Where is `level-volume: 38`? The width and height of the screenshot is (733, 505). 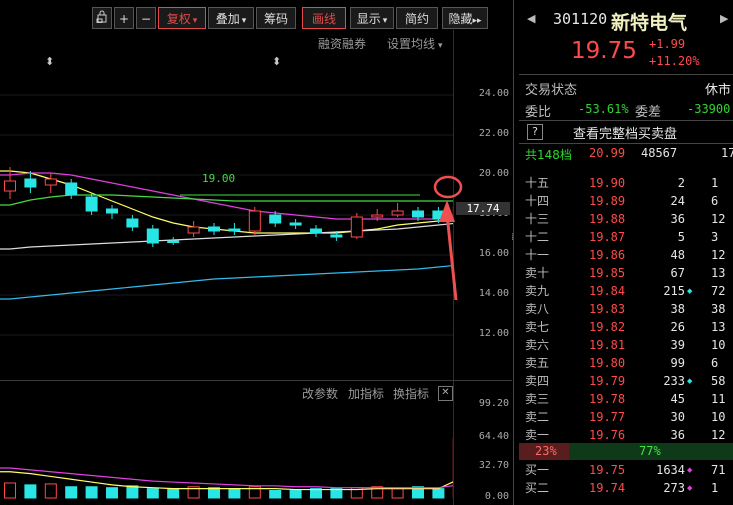
level-volume: 38 is located at coordinates (677, 309).